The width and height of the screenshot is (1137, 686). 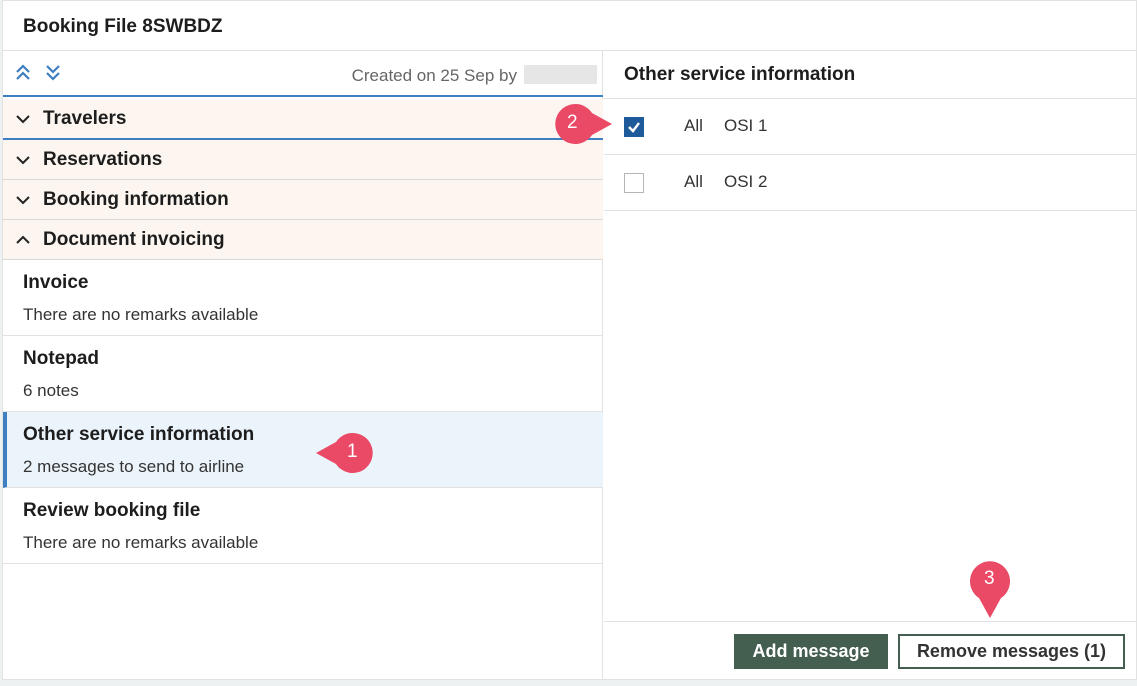 What do you see at coordinates (112, 510) in the screenshot?
I see `item-title: Review booking file` at bounding box center [112, 510].